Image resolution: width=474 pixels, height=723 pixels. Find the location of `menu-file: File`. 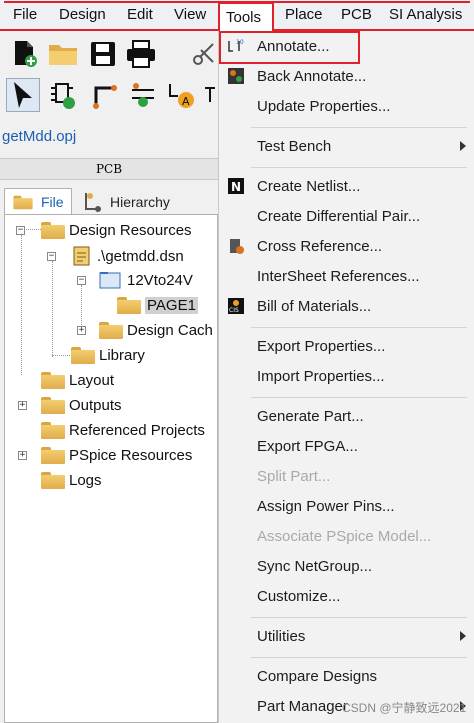

menu-file: File is located at coordinates (25, 14).